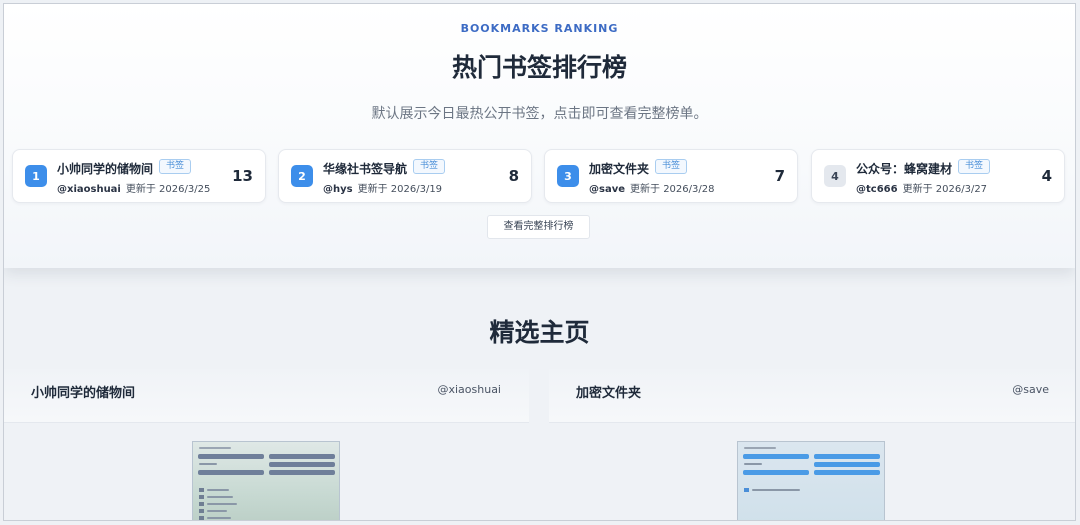  Describe the element at coordinates (877, 189) in the screenshot. I see `bookmark-owner: @tc666` at that location.